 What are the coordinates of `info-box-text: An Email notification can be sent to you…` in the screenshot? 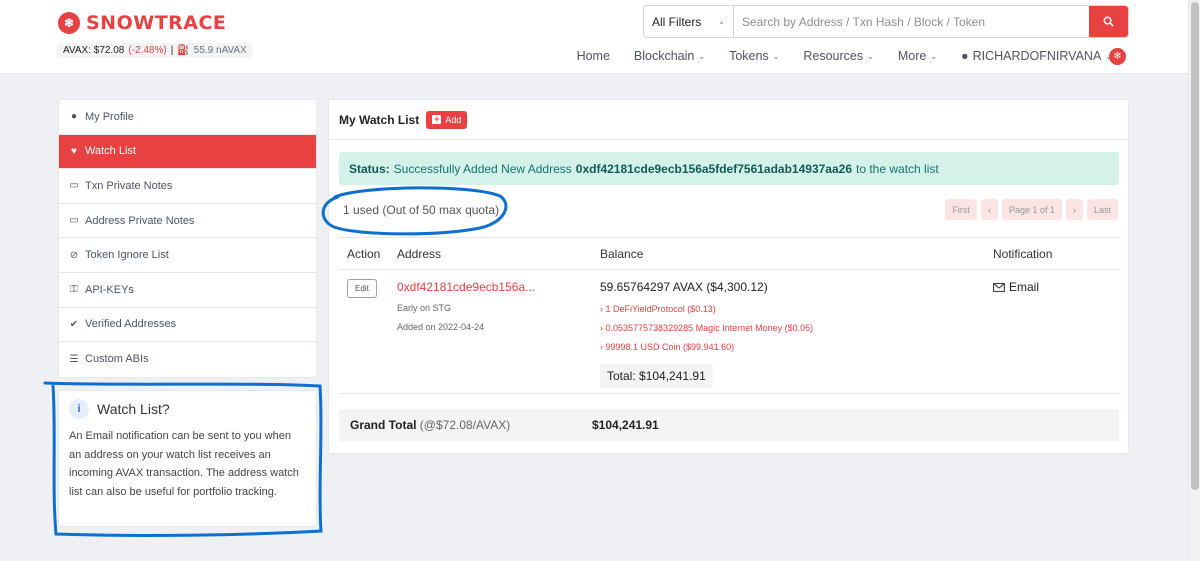 It's located at (184, 464).